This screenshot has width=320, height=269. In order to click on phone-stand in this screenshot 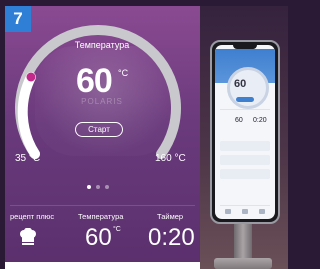, I will do `click(243, 241)`.